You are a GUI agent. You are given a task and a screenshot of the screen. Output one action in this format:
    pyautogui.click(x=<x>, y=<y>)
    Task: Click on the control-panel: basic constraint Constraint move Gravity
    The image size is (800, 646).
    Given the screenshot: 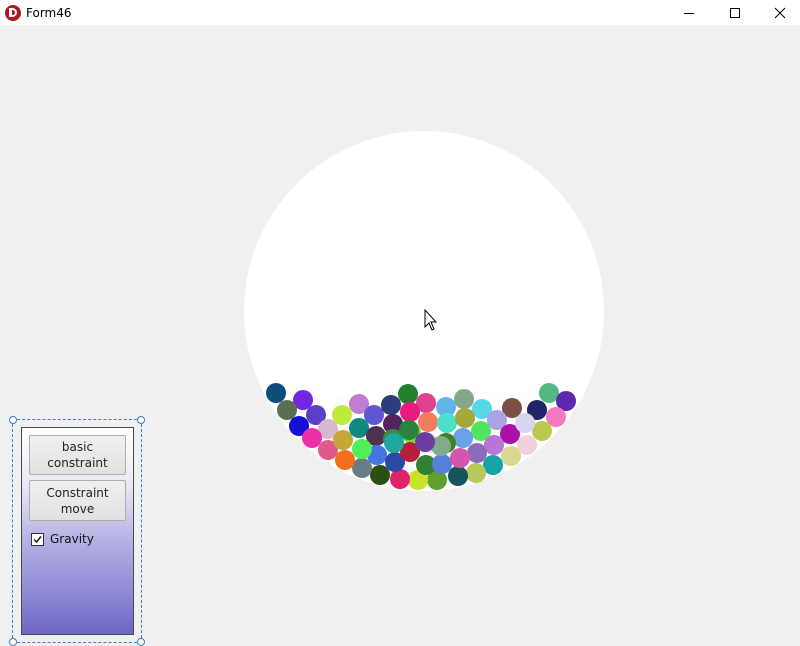 What is the action you would take?
    pyautogui.click(x=77, y=531)
    